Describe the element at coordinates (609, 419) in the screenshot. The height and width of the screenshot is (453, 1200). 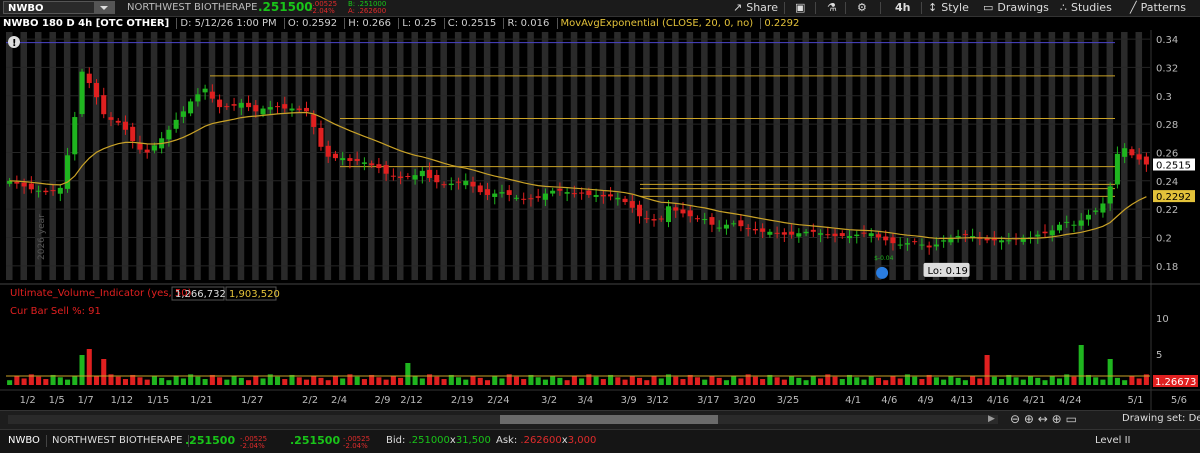
I see `time-scrollbar-thumb` at that location.